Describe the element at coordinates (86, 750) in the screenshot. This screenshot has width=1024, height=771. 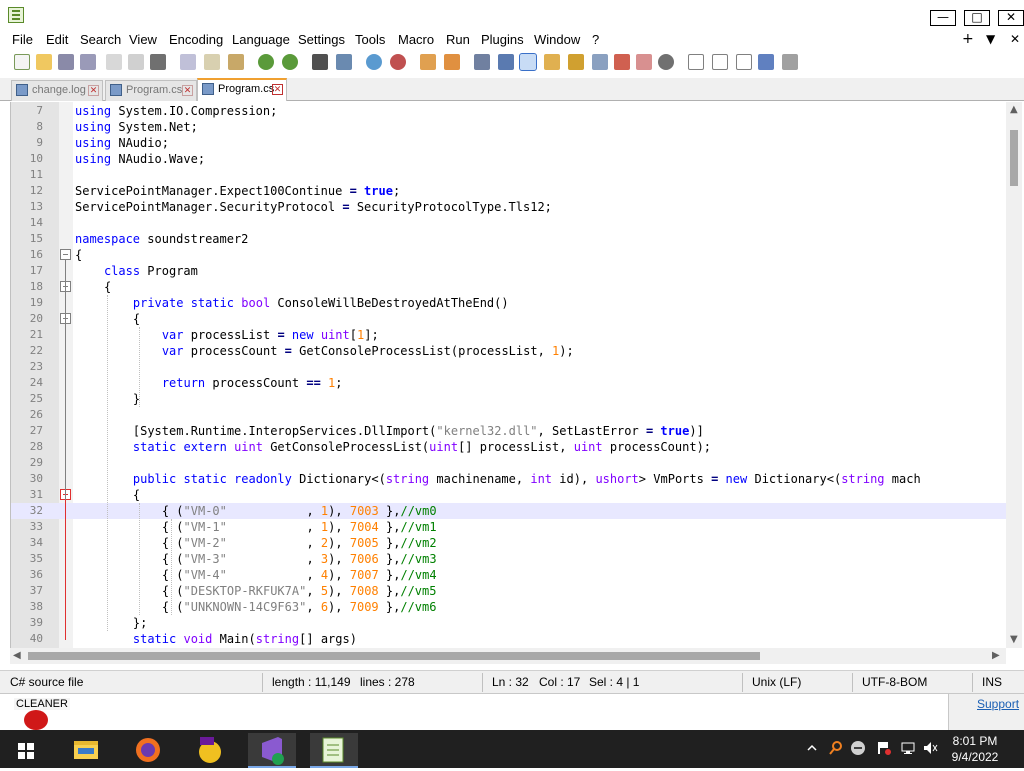
I see `file-explorer-taskbar-button` at that location.